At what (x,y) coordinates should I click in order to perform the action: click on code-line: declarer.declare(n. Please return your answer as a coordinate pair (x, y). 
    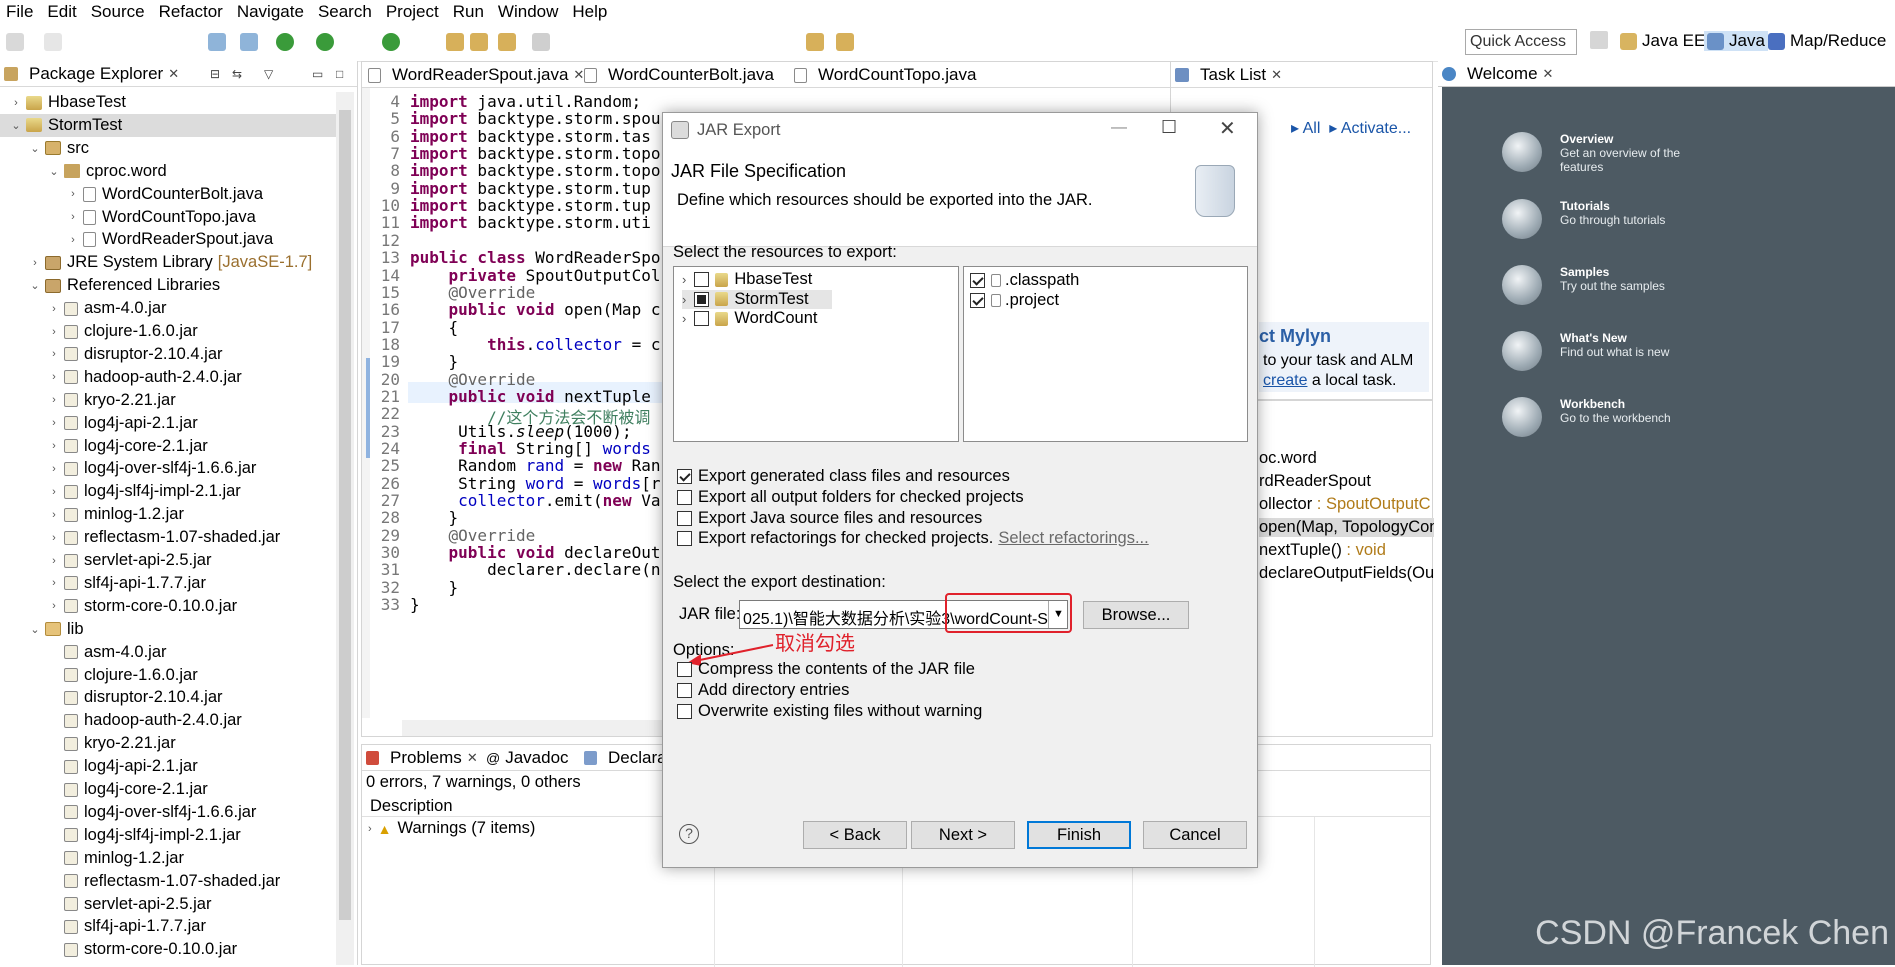
    Looking at the image, I should click on (535, 569).